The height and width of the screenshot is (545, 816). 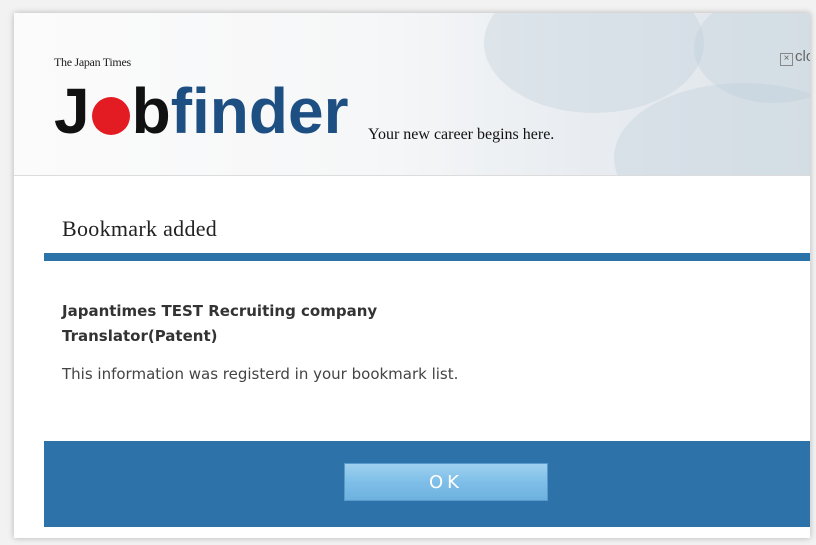 What do you see at coordinates (72, 111) in the screenshot?
I see `logo-letter-j: J` at bounding box center [72, 111].